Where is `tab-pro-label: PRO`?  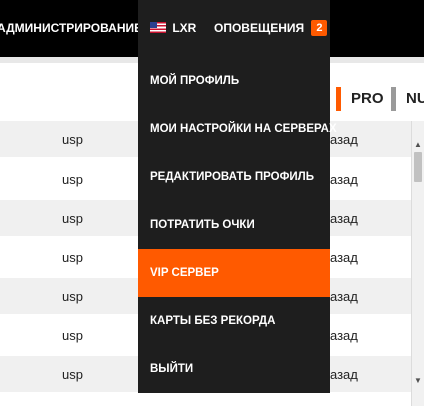
tab-pro-label: PRO is located at coordinates (367, 98).